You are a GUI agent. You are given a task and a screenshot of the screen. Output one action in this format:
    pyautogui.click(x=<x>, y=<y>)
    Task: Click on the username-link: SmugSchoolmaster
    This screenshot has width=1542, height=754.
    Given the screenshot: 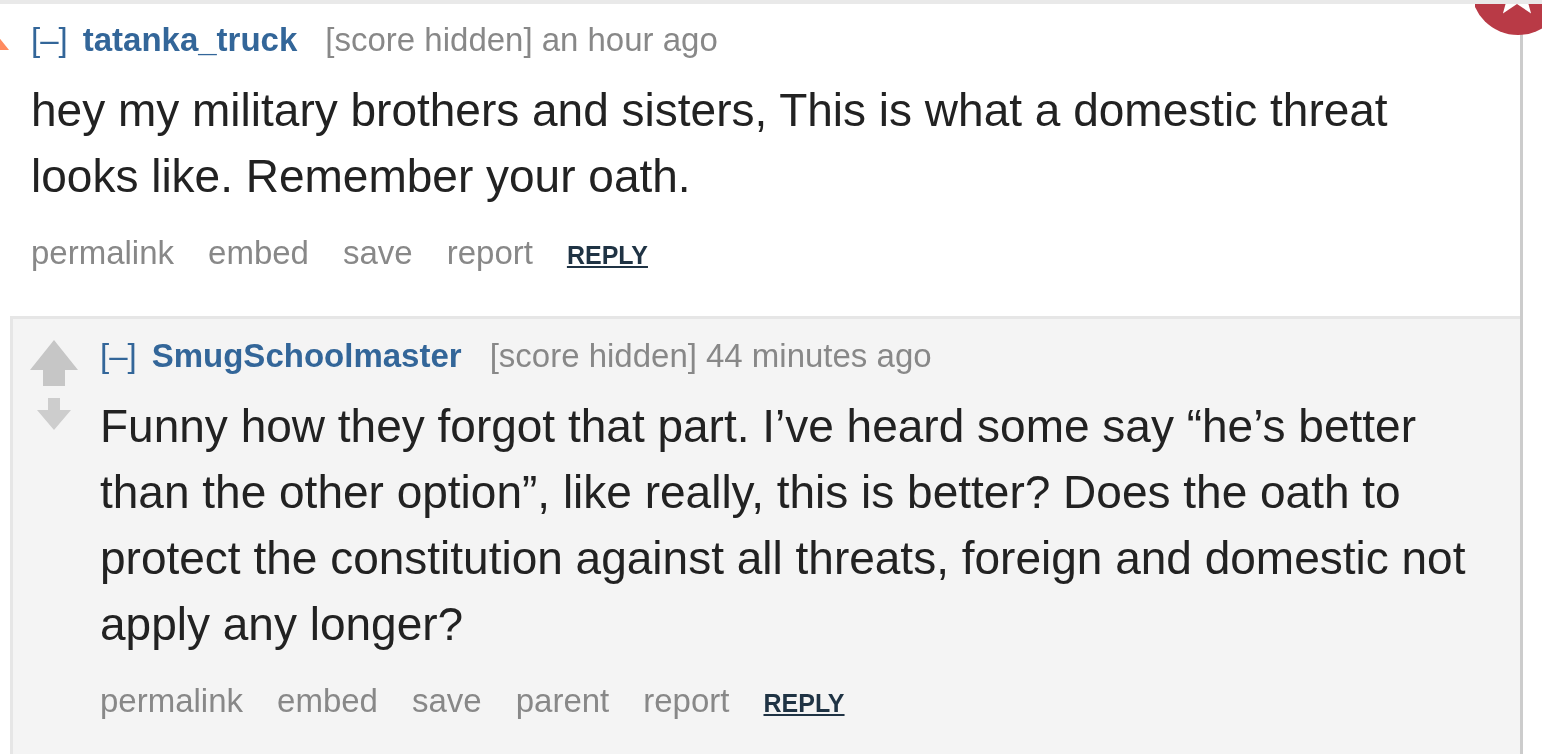 What is the action you would take?
    pyautogui.click(x=306, y=356)
    